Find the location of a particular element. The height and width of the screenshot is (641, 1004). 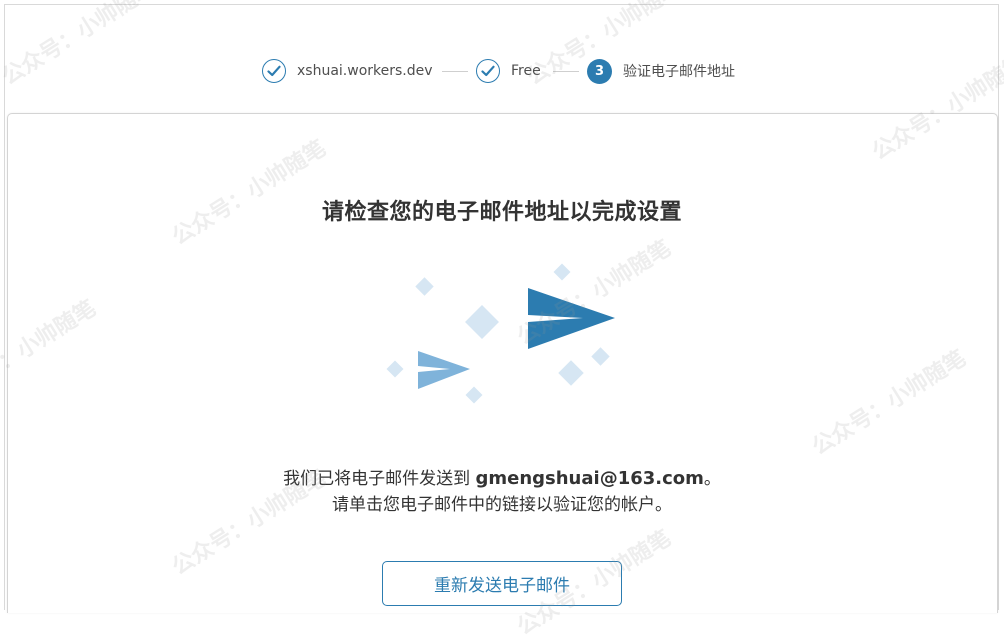

resend-email-button: 重新发送电子邮件 is located at coordinates (502, 583).